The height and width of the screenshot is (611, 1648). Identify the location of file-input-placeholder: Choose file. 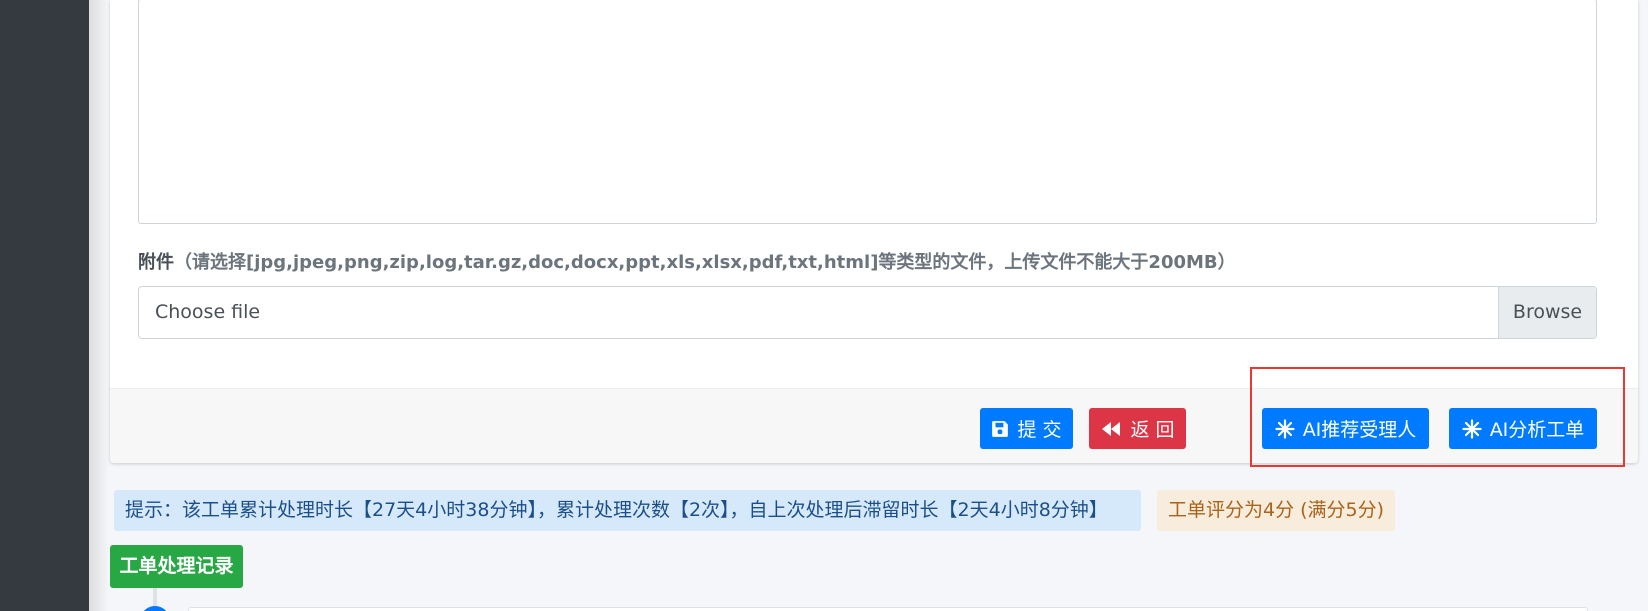
(818, 312).